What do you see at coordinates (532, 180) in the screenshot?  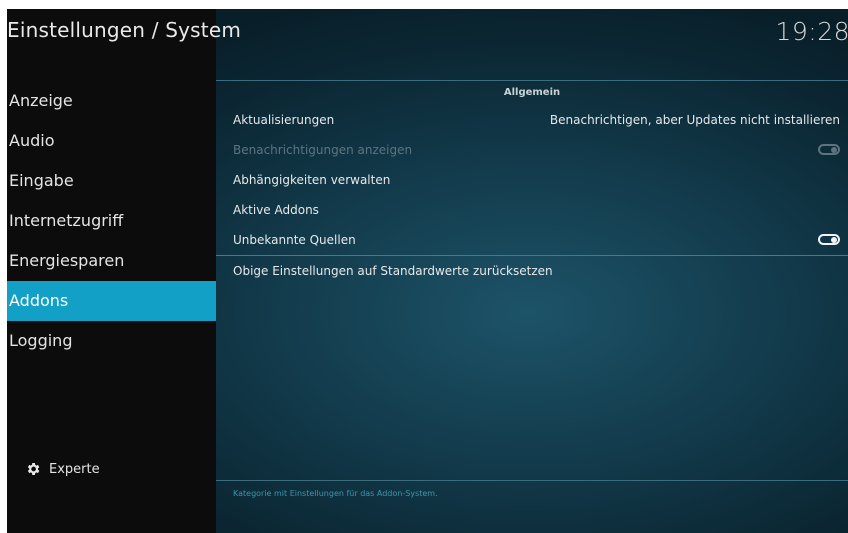 I see `setting-abhaengigkeiten-verwalten: Abhängigkeiten verwalten` at bounding box center [532, 180].